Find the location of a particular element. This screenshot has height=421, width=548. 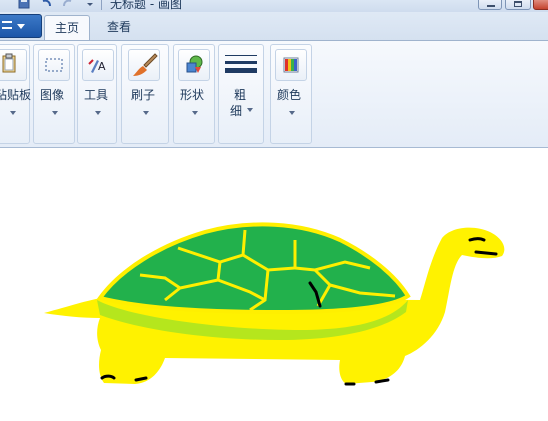

title-divider is located at coordinates (101, 5).